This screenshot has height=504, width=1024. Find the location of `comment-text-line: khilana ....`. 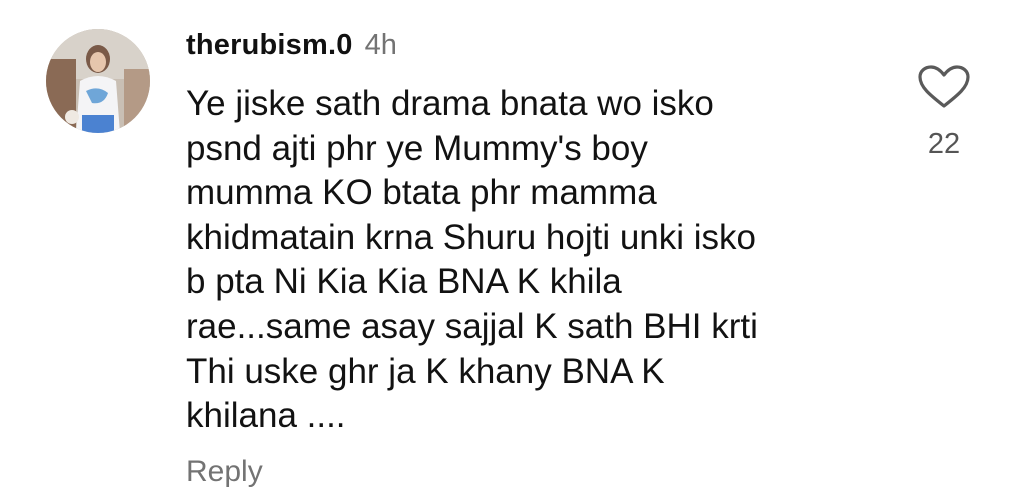

comment-text-line: khilana .... is located at coordinates (266, 416).